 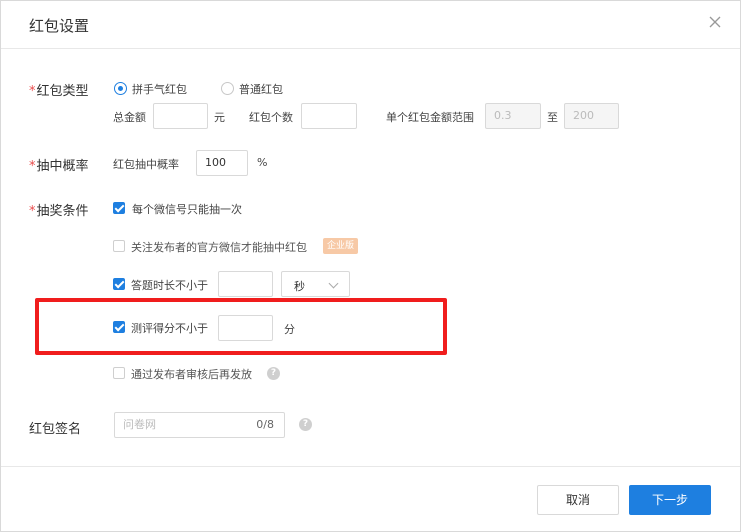 I want to click on probability-unit: %, so click(x=262, y=162).